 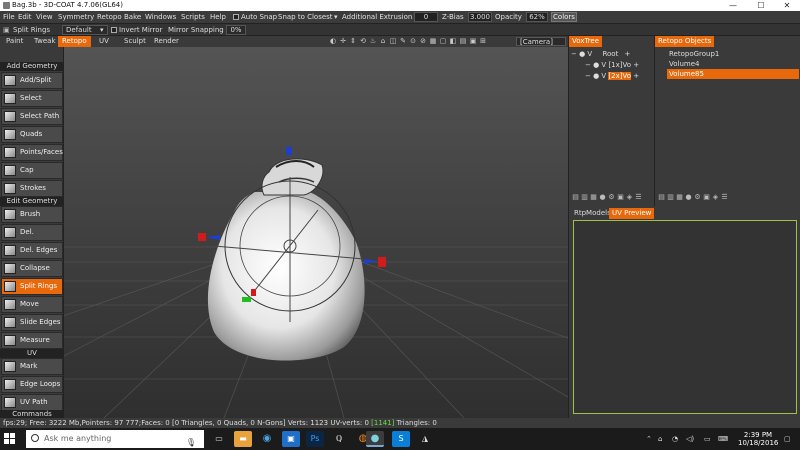 I want to click on copy-icon: ▣, so click(x=620, y=197).